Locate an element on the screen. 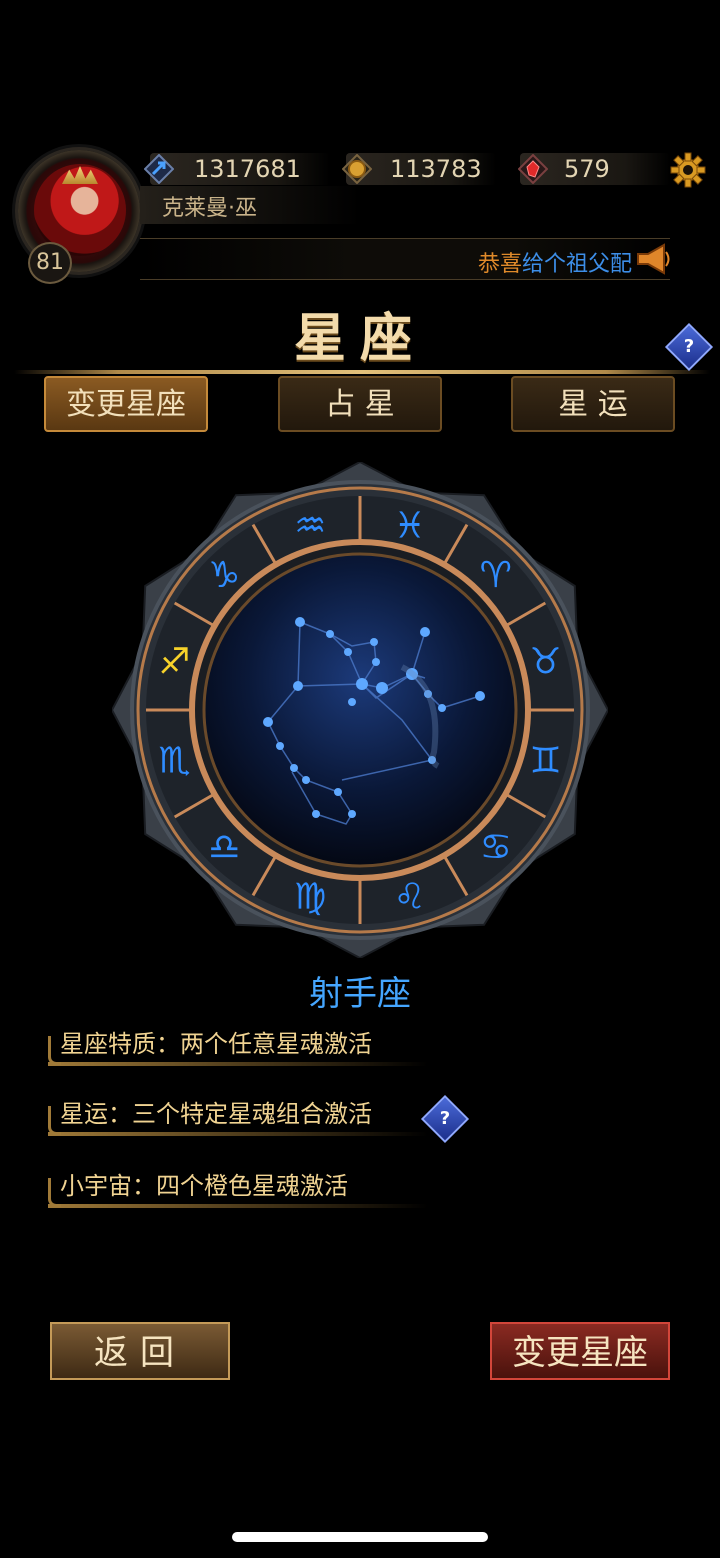 This screenshot has height=1558, width=720. zodiac-sign-sagittarius: ♐ is located at coordinates (174, 661).